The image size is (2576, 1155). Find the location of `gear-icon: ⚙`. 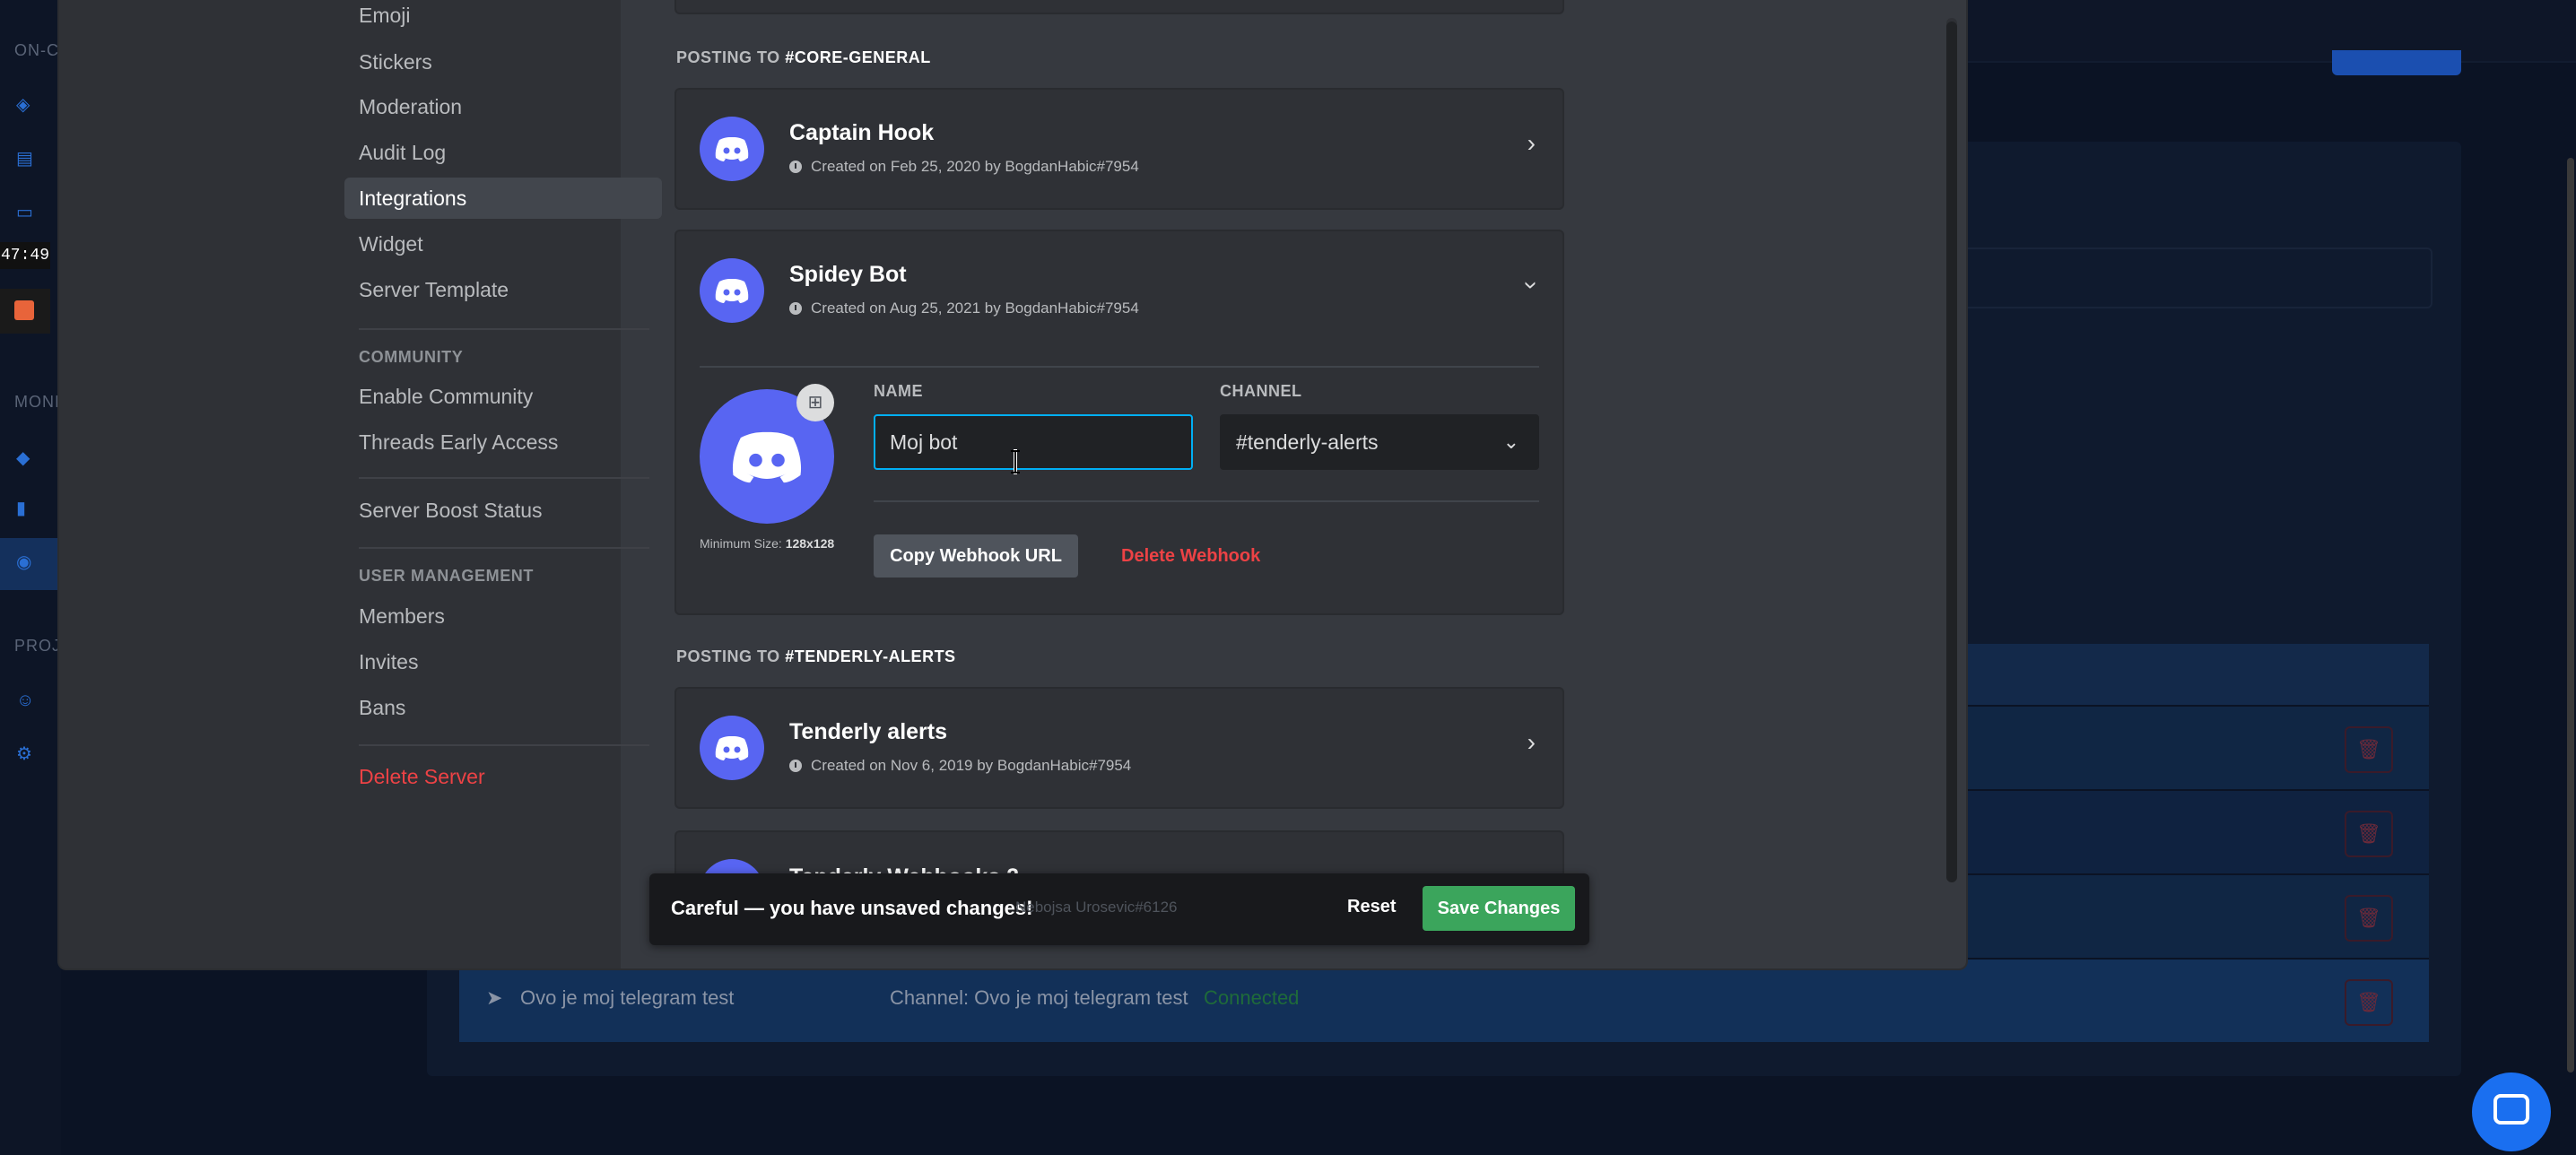

gear-icon: ⚙ is located at coordinates (26, 754).